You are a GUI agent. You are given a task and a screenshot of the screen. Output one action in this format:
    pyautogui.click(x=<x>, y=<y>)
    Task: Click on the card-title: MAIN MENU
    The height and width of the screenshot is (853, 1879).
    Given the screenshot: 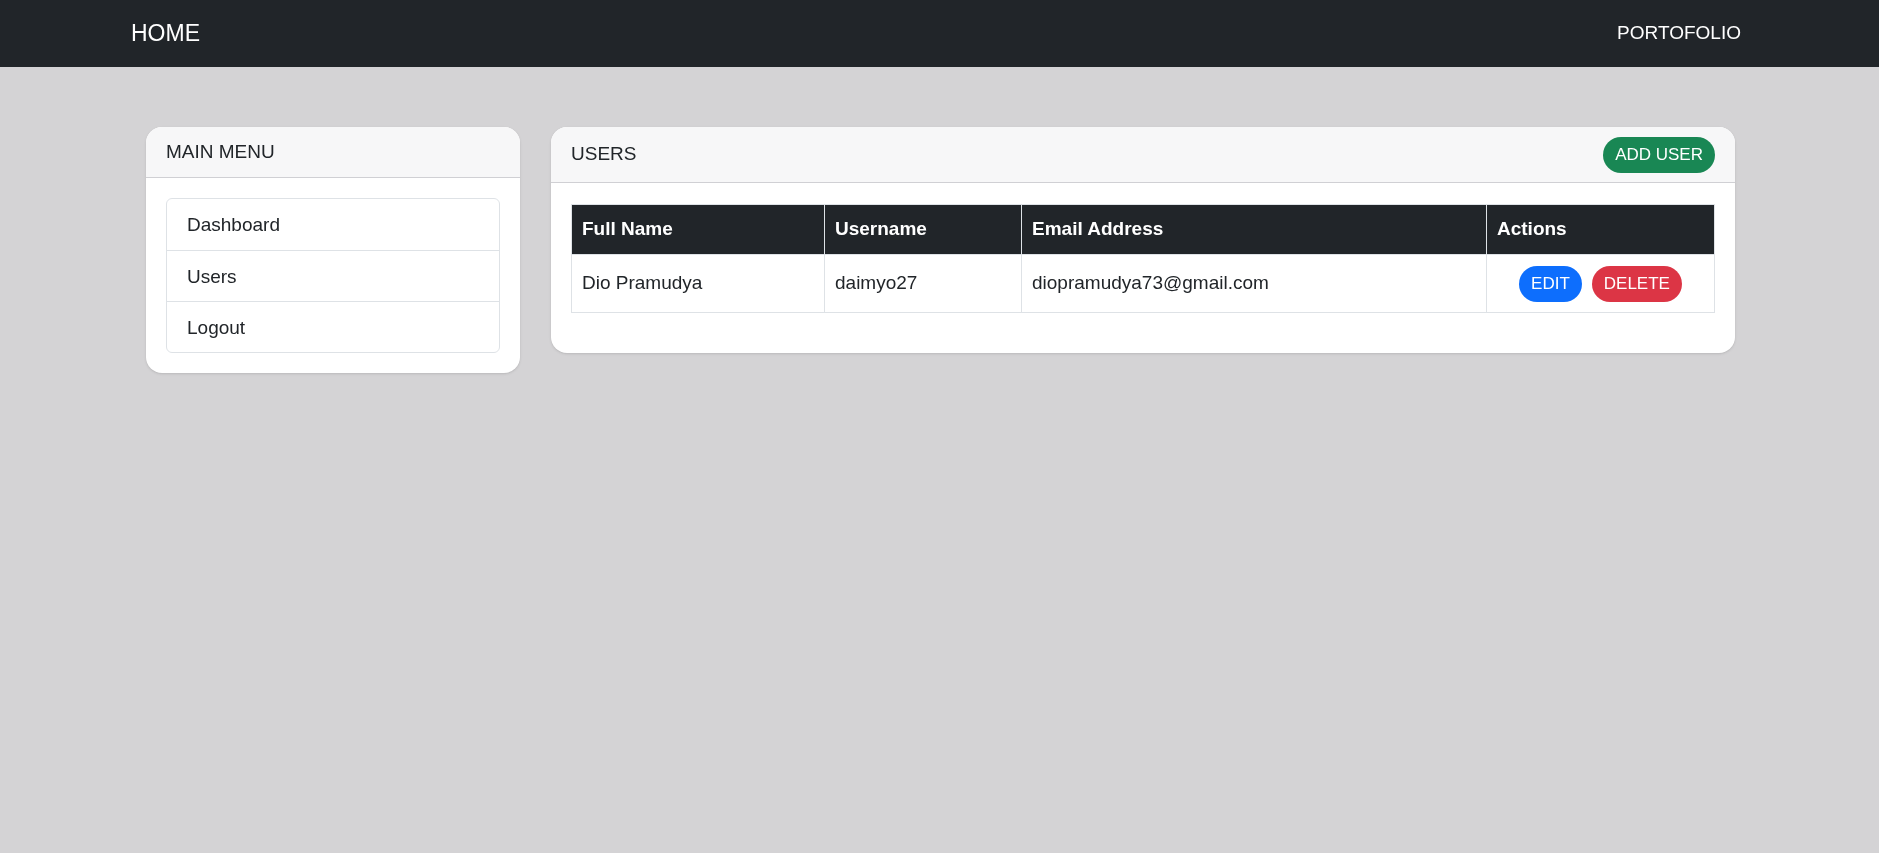 What is the action you would take?
    pyautogui.click(x=220, y=151)
    